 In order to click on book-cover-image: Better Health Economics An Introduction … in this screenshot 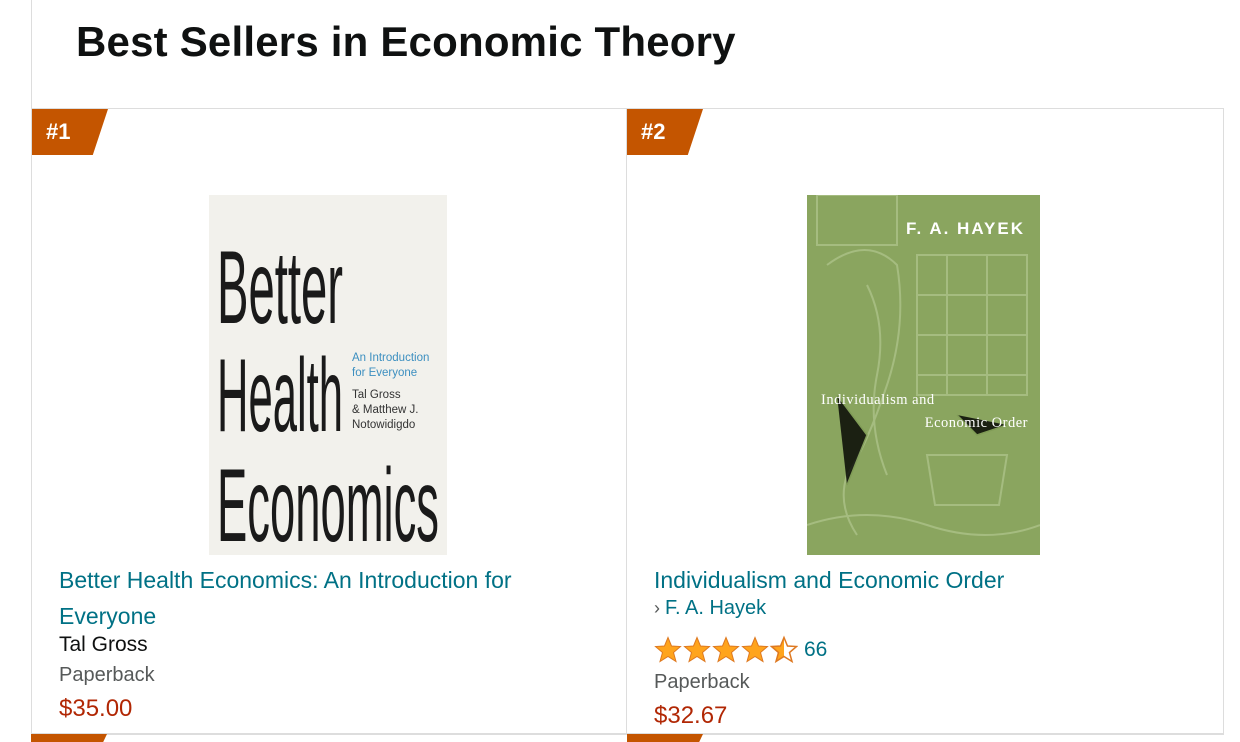, I will do `click(328, 375)`.